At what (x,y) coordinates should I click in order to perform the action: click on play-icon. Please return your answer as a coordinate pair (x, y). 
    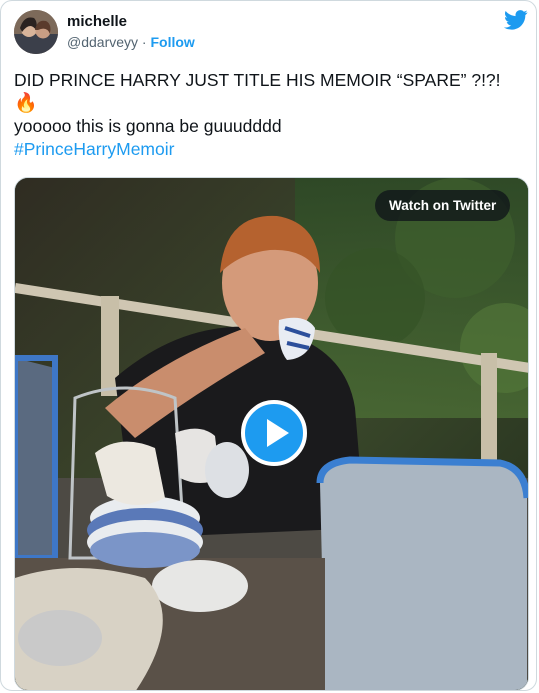
    Looking at the image, I should click on (278, 433).